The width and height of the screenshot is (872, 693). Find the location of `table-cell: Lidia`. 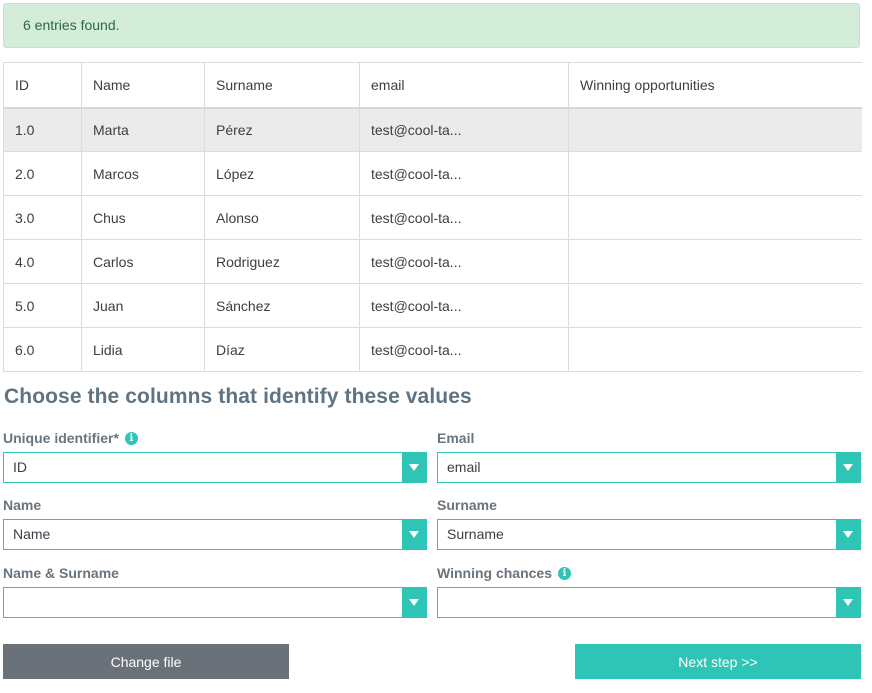

table-cell: Lidia is located at coordinates (143, 349).